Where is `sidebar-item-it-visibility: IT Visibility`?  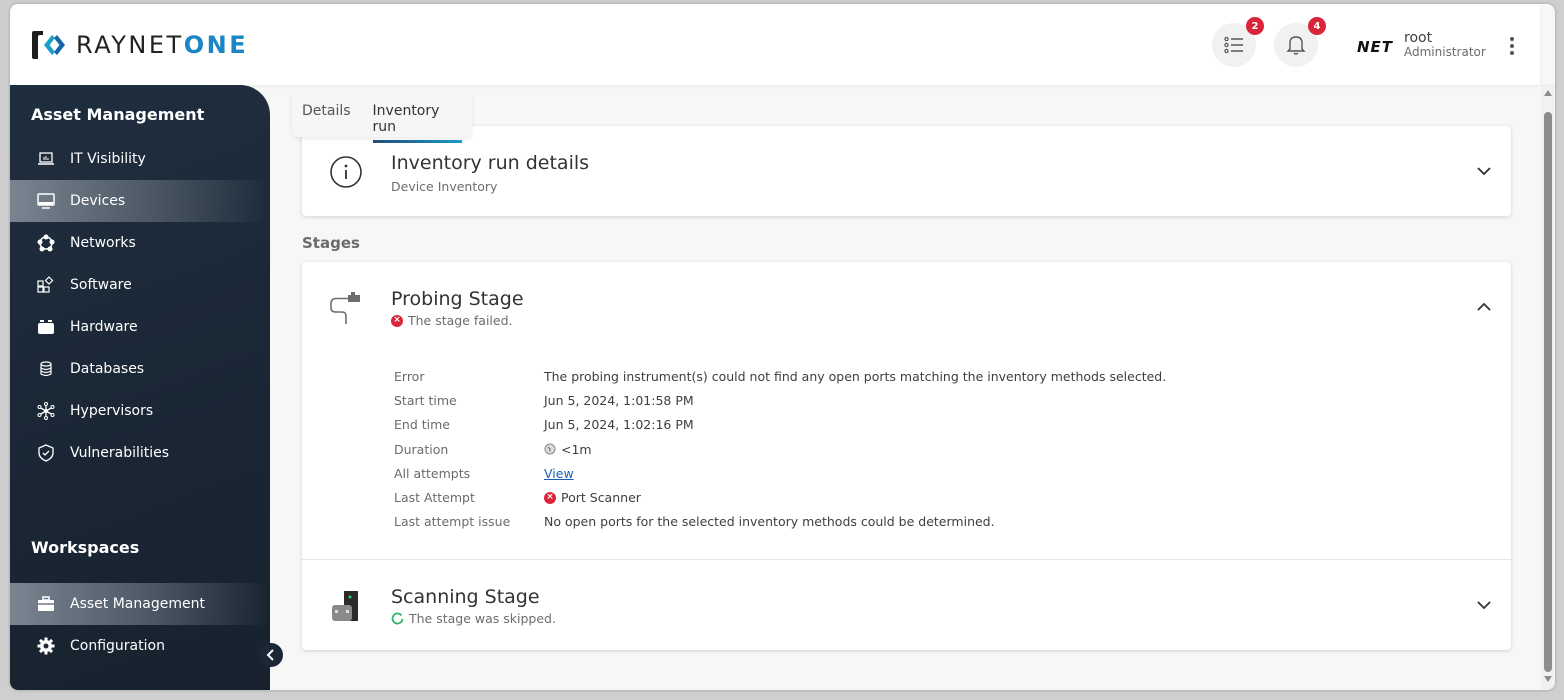 sidebar-item-it-visibility: IT Visibility is located at coordinates (140, 159).